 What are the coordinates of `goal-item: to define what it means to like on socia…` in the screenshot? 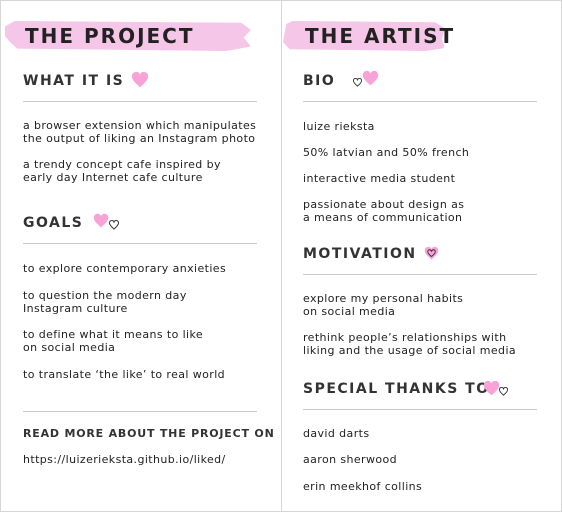 It's located at (113, 341).